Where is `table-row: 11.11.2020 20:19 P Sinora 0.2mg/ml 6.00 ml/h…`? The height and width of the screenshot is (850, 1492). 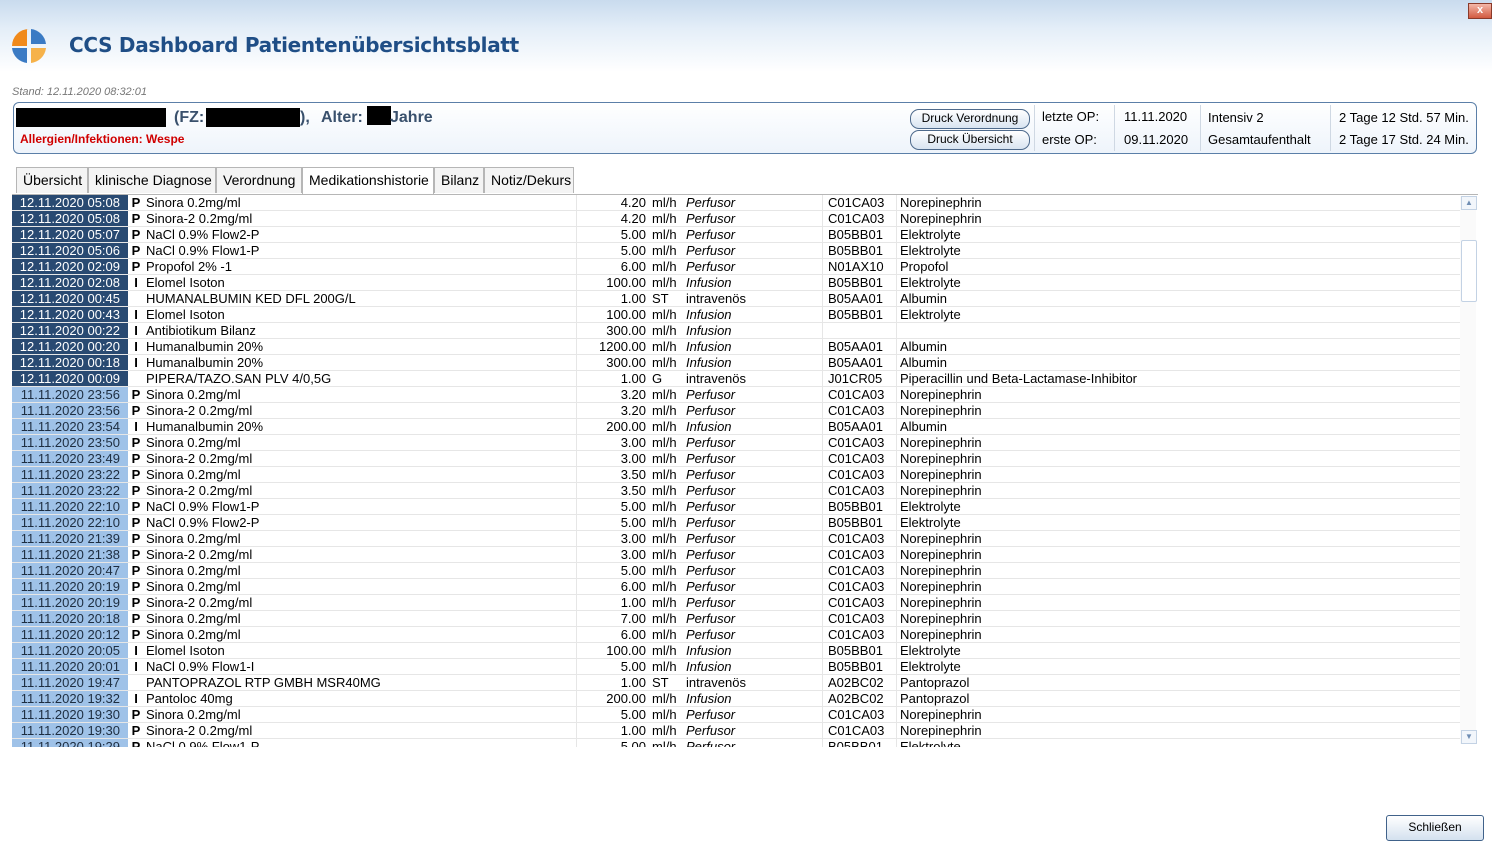
table-row: 11.11.2020 20:19 P Sinora 0.2mg/ml 6.00 ml/h… is located at coordinates (737, 587).